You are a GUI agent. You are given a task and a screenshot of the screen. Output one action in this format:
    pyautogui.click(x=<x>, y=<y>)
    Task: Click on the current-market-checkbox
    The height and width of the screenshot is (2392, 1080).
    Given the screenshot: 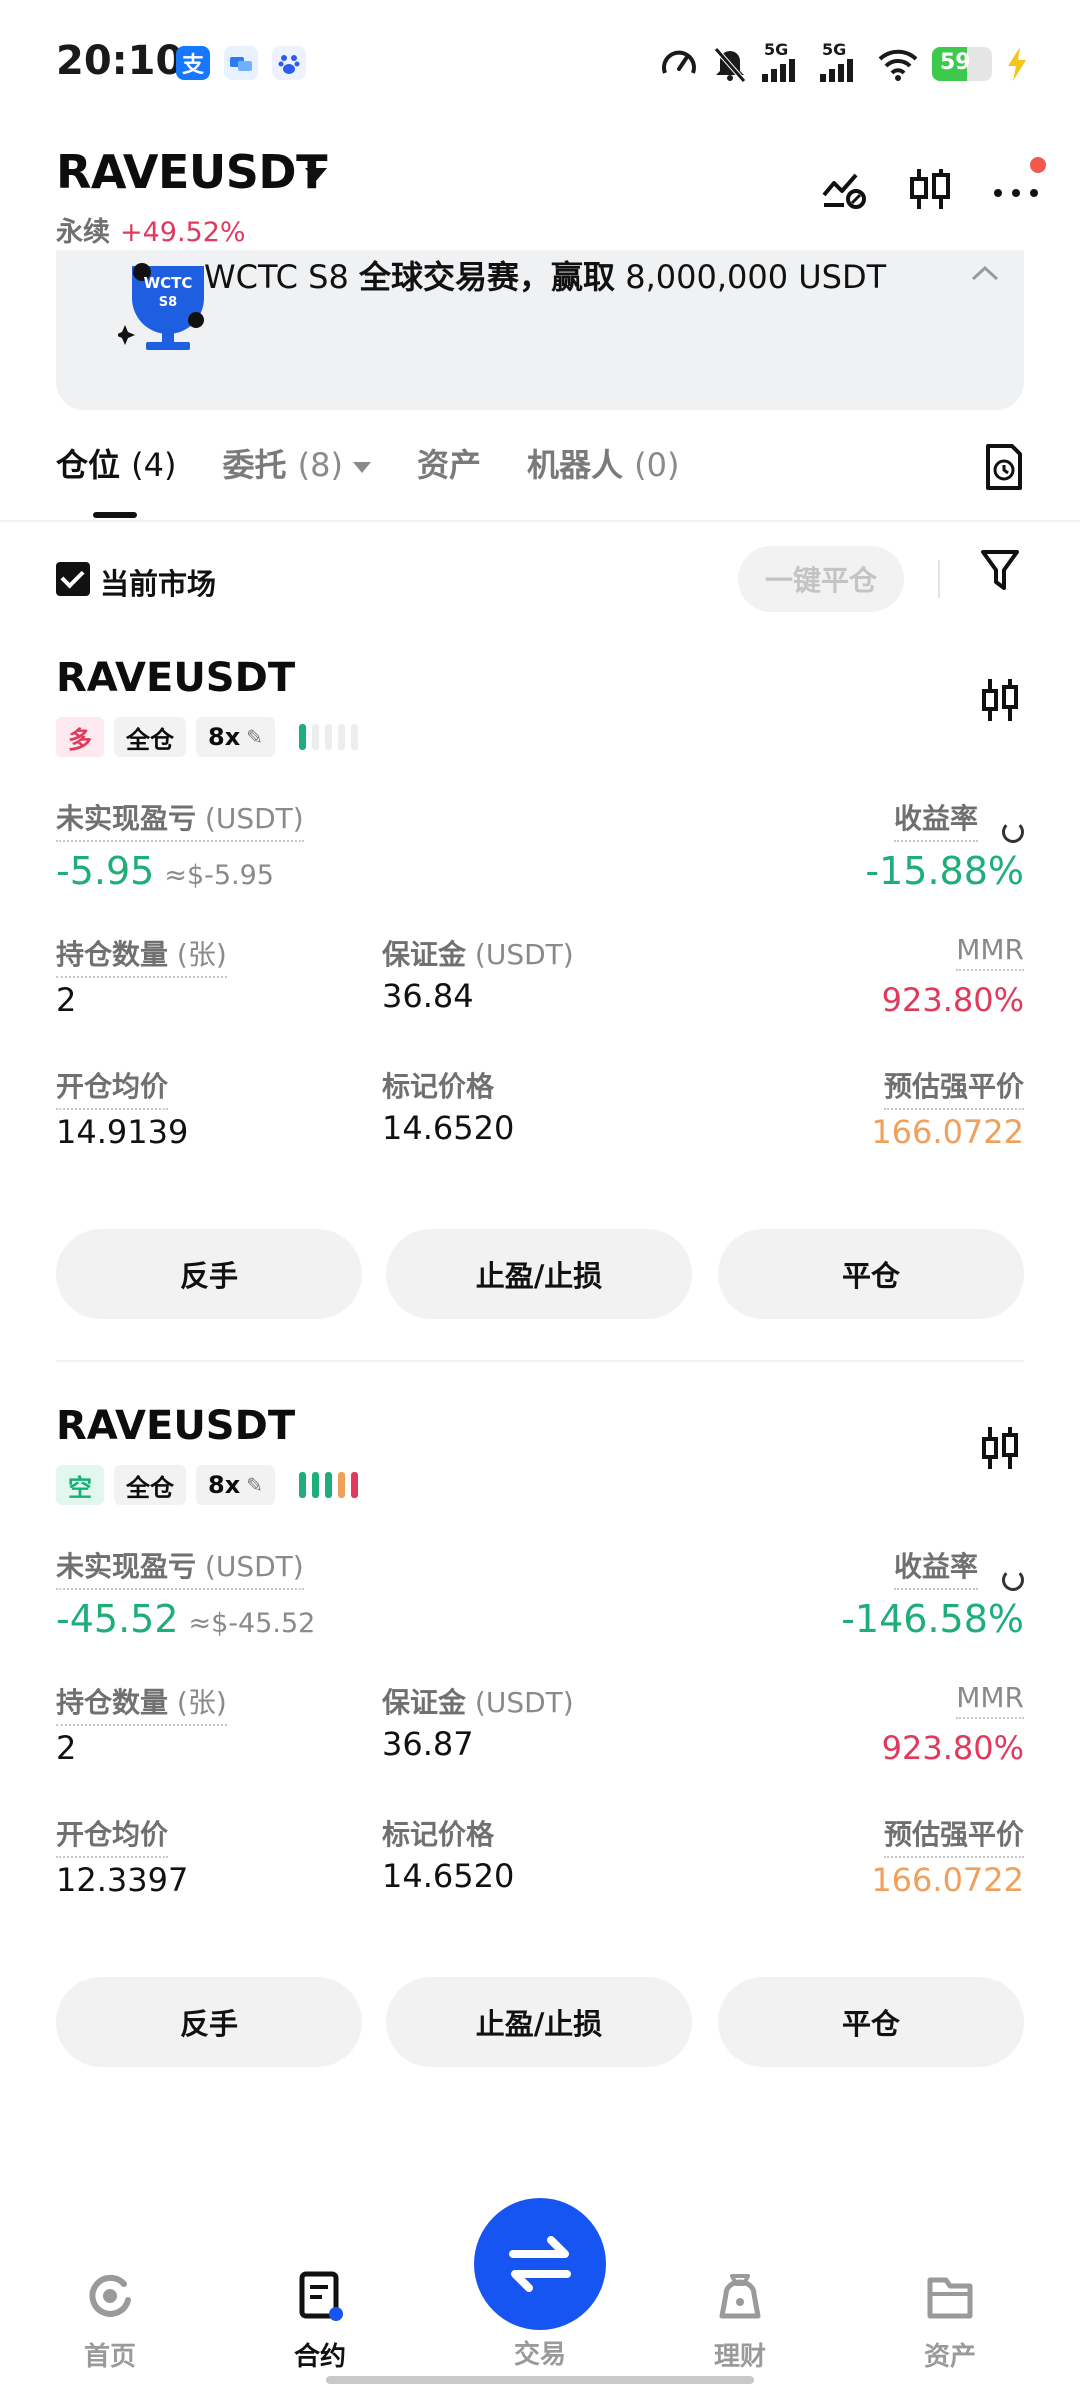 What is the action you would take?
    pyautogui.click(x=73, y=579)
    